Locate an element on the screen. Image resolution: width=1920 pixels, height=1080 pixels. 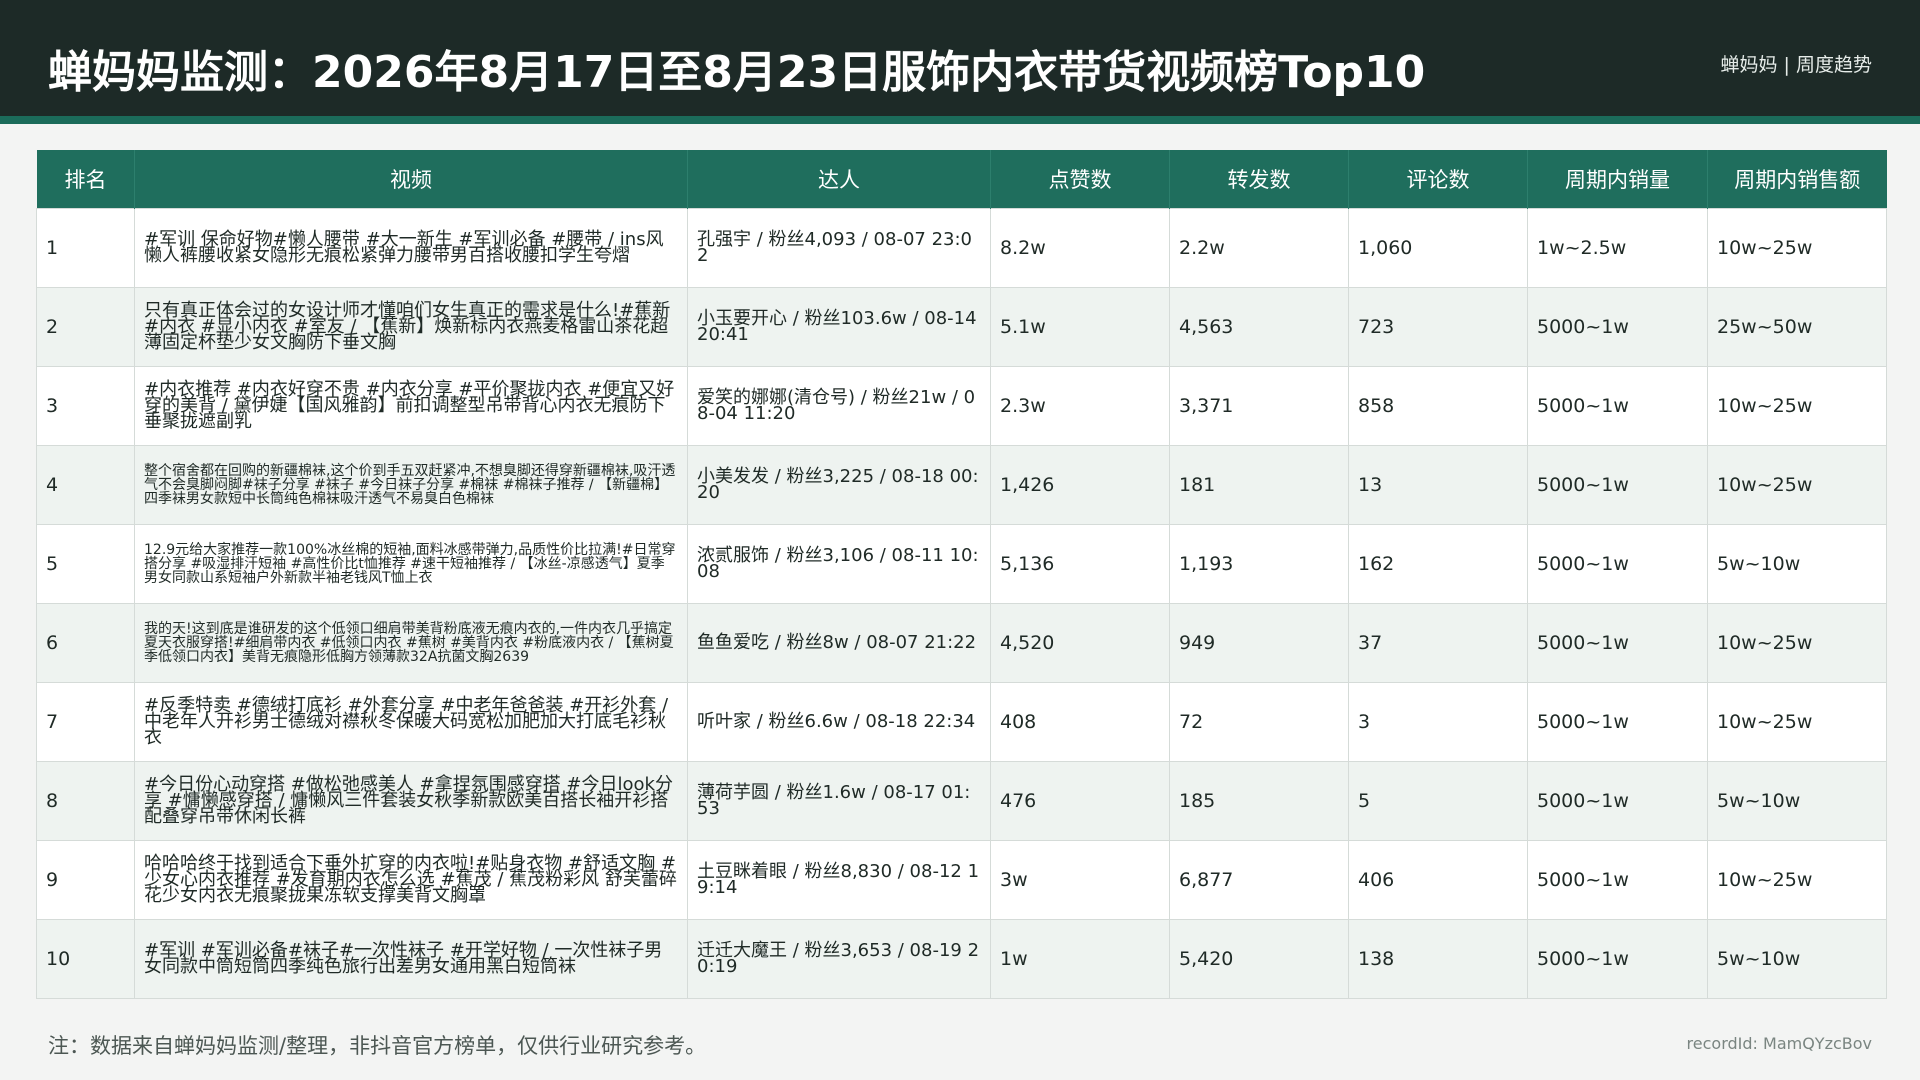
likes-cell: 1,426 is located at coordinates (1080, 484).